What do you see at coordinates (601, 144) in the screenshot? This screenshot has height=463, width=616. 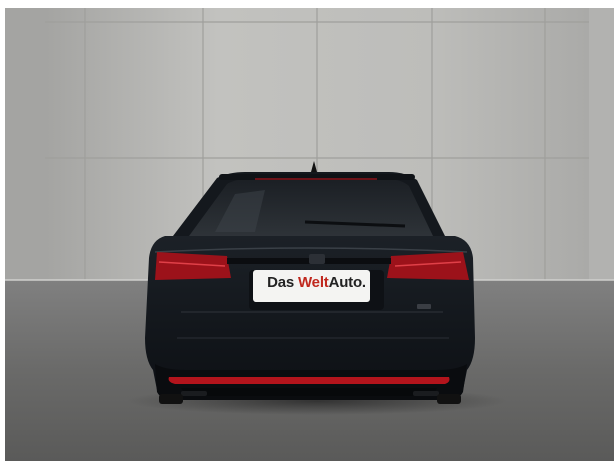 I see `right-pillar` at bounding box center [601, 144].